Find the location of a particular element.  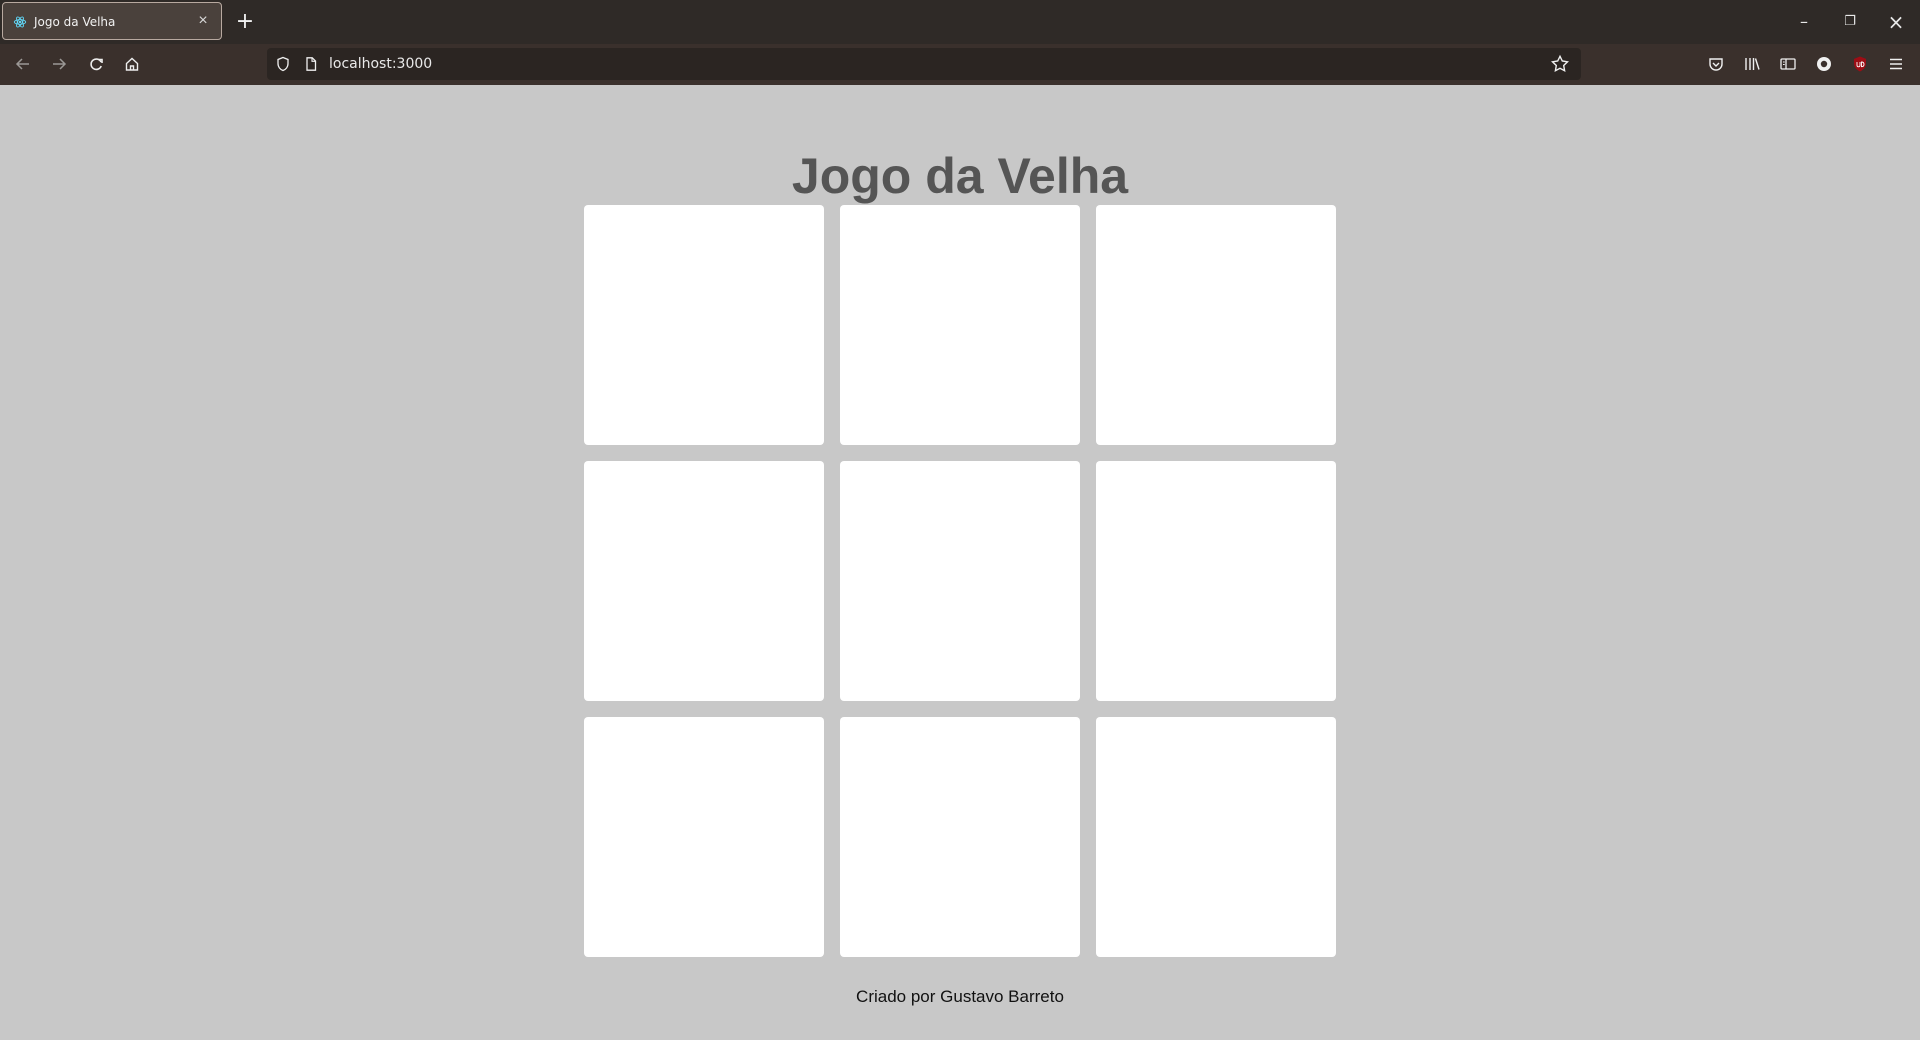

hamburger-menu-icon is located at coordinates (1896, 64).